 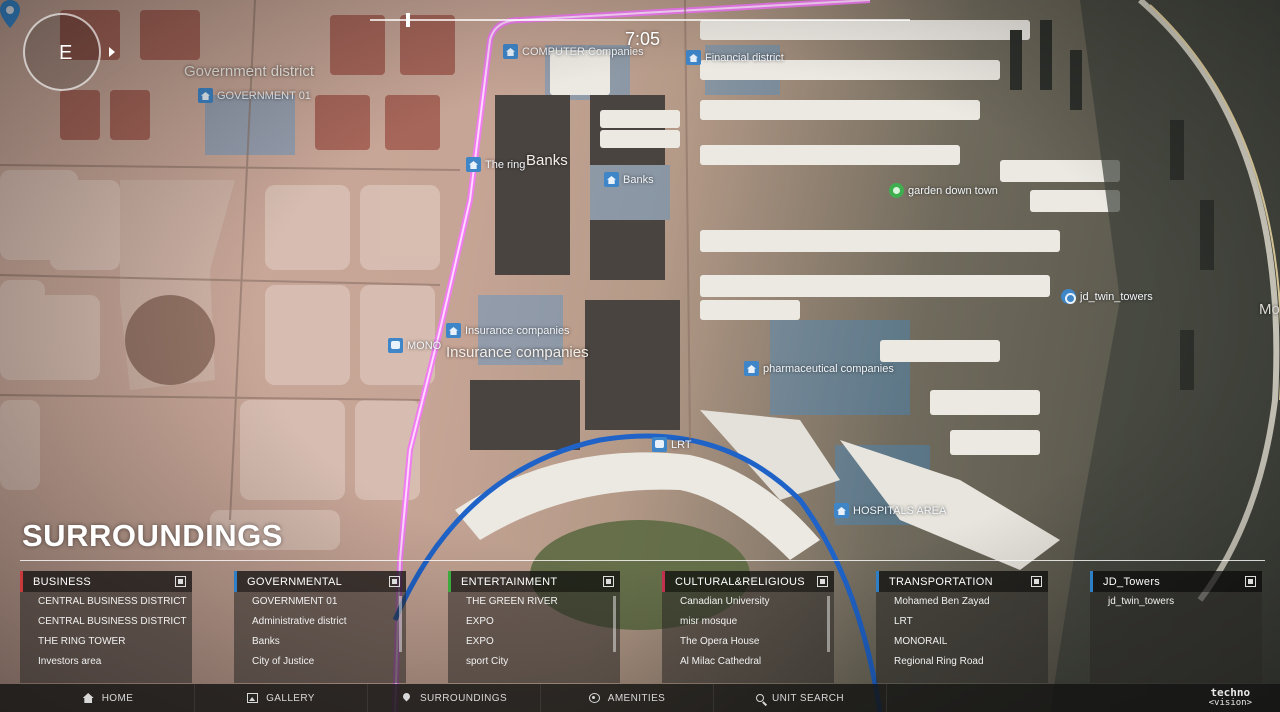 What do you see at coordinates (106, 662) in the screenshot?
I see `list-item: Investors area` at bounding box center [106, 662].